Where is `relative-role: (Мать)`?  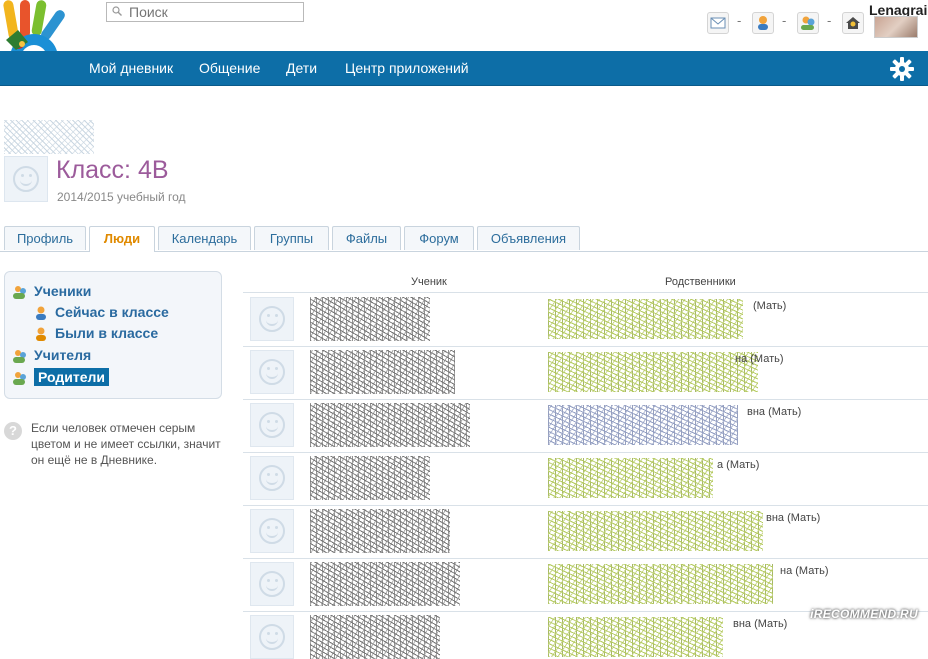 relative-role: (Мать) is located at coordinates (770, 306).